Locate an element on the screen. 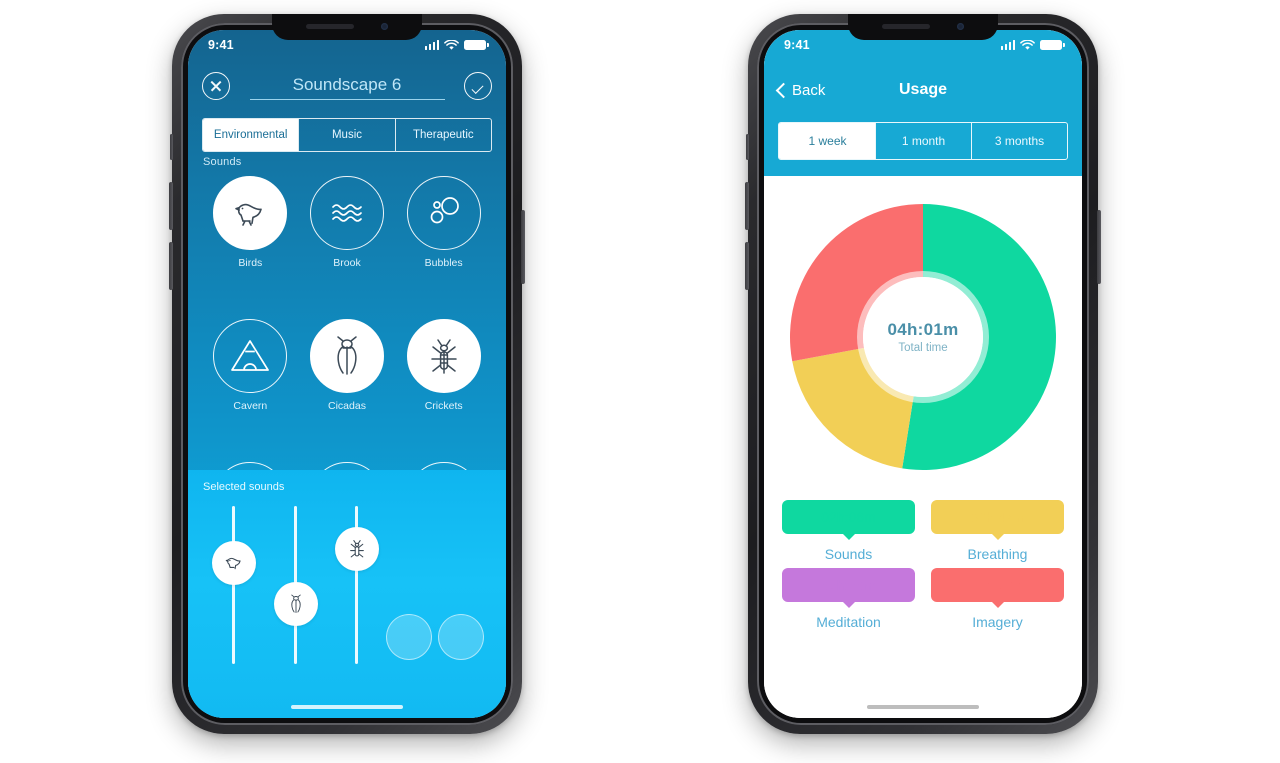  check-circle-icon is located at coordinates (478, 86).